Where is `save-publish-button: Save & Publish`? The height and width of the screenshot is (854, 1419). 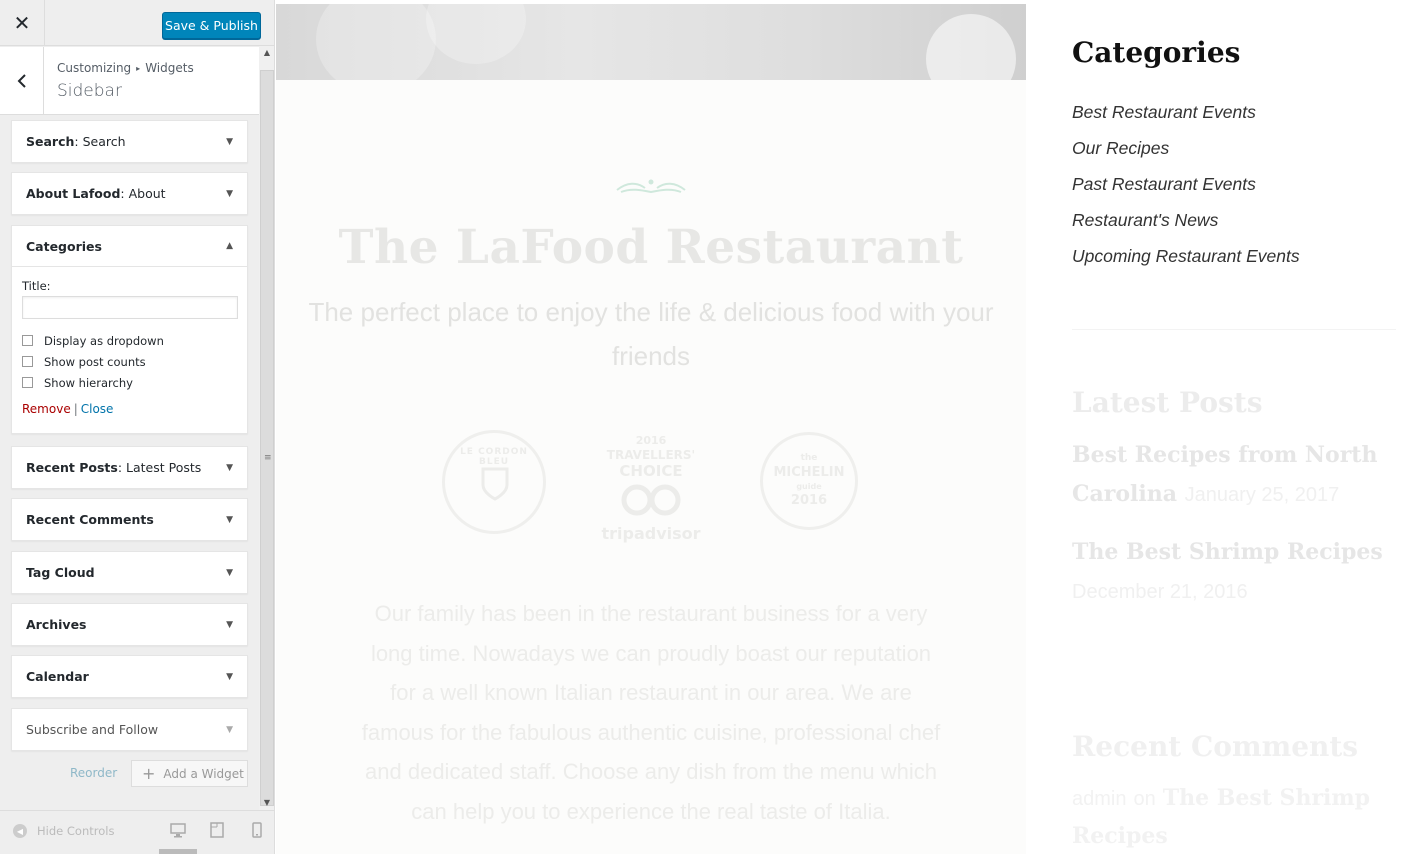 save-publish-button: Save & Publish is located at coordinates (211, 25).